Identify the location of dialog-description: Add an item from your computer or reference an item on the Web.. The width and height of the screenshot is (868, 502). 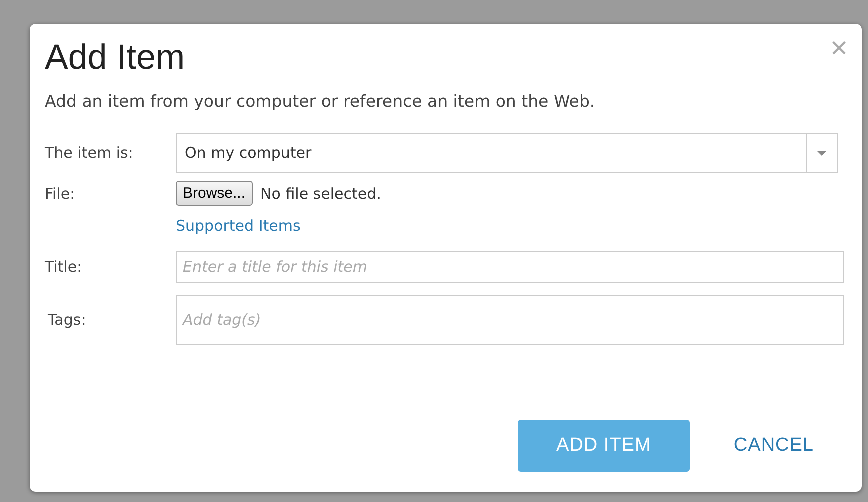
(320, 101).